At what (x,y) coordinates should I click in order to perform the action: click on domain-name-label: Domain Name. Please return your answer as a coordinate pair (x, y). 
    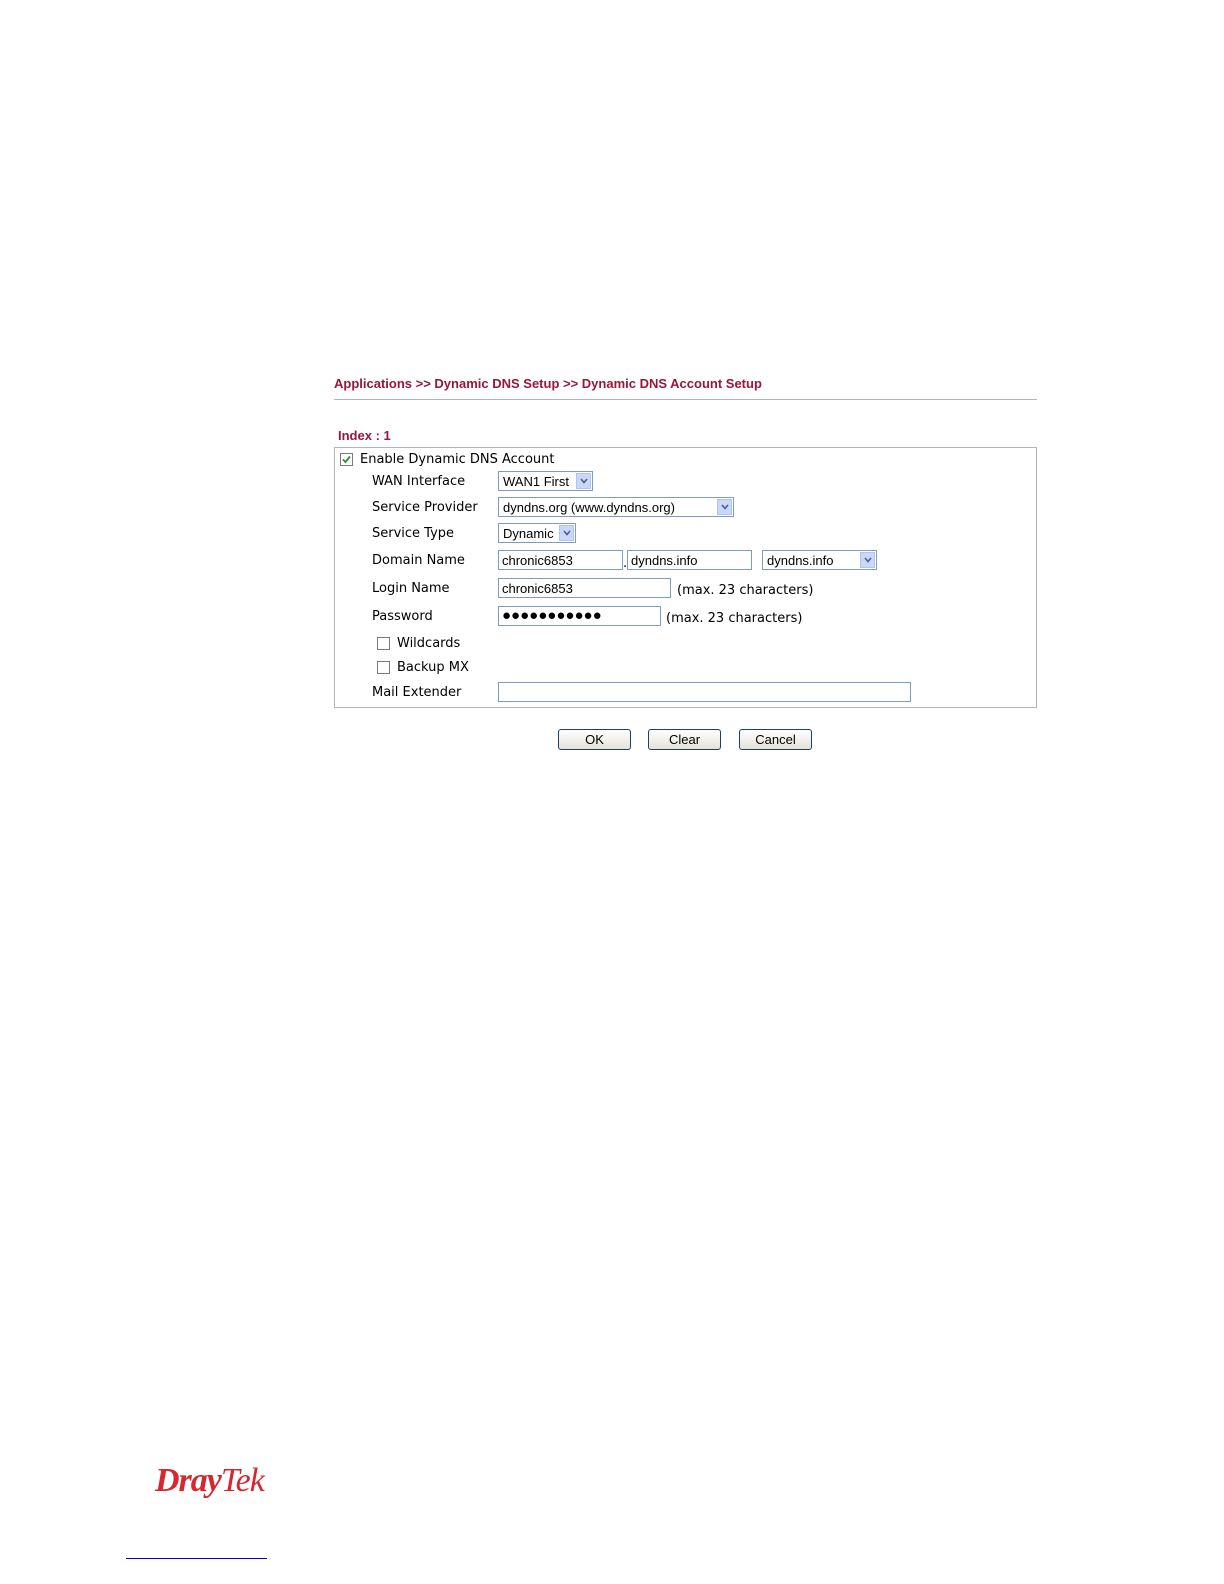
    Looking at the image, I should click on (418, 560).